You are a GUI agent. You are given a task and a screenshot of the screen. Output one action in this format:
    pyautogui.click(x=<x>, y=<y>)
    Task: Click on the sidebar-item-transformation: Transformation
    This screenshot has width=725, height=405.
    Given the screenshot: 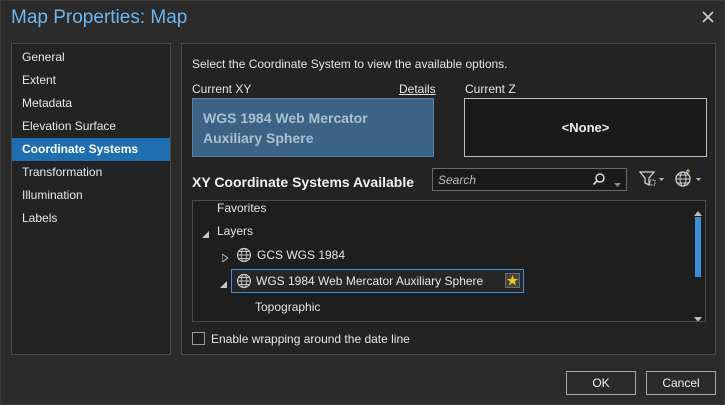 What is the action you would take?
    pyautogui.click(x=91, y=172)
    